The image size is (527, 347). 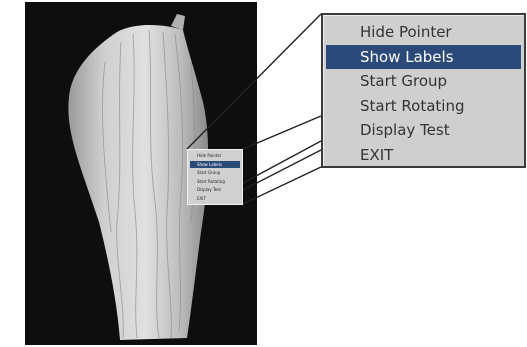 What do you see at coordinates (215, 198) in the screenshot?
I see `mini-menu-item-exit: EXIT` at bounding box center [215, 198].